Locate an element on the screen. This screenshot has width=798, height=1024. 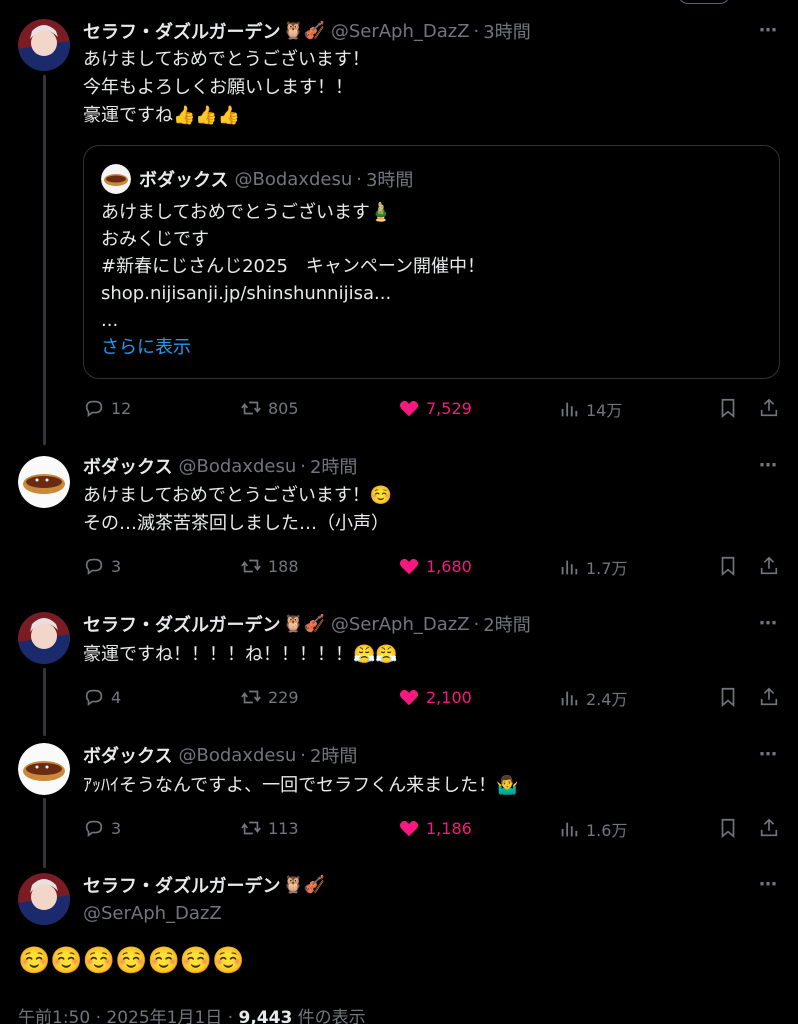
tweet-text: あけましておめでとうございます！☺️ その…滅茶苦茶回しました…（小声） is located at coordinates (238, 509).